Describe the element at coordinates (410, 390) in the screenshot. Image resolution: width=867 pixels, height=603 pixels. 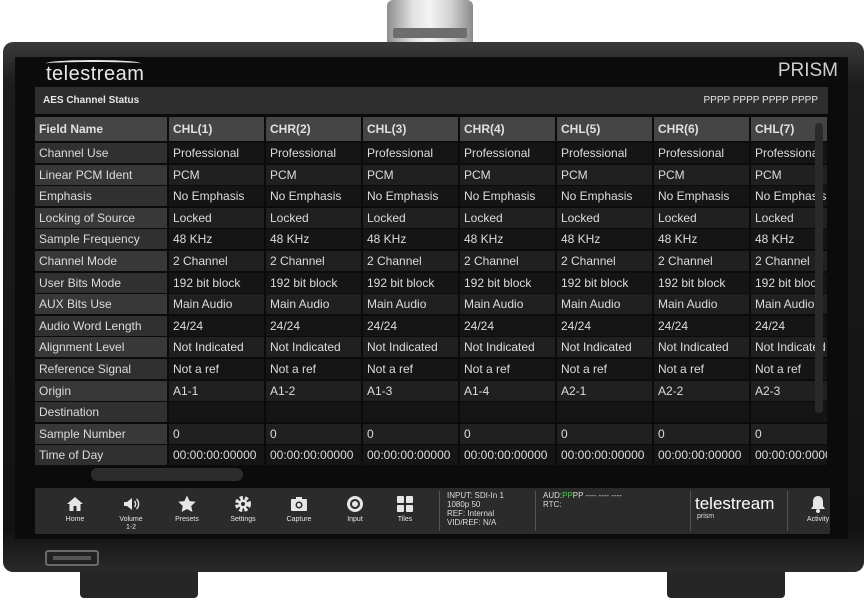
I see `channel-value-cell: A1-3` at that location.